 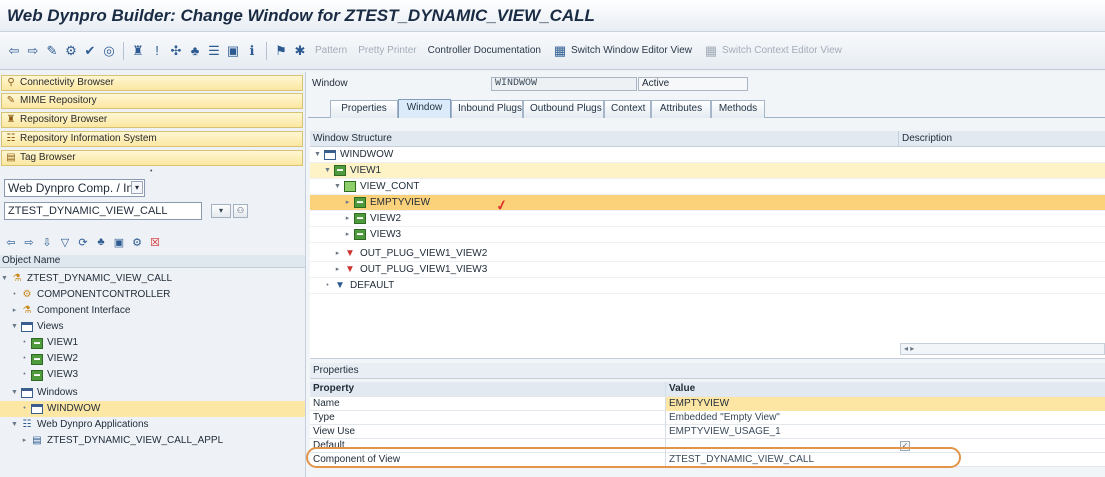 What do you see at coordinates (103, 211) in the screenshot?
I see `object-name-input: ZTEST_DYNAMIC_VIEW_CALL` at bounding box center [103, 211].